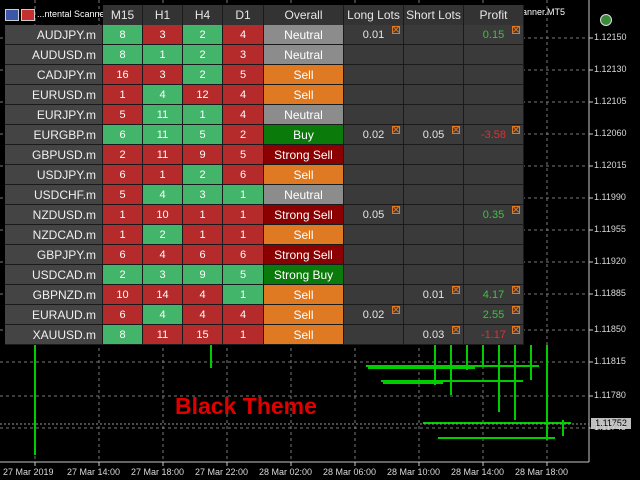 The width and height of the screenshot is (640, 480). What do you see at coordinates (494, 35) in the screenshot?
I see `profit-cell: 0.15` at bounding box center [494, 35].